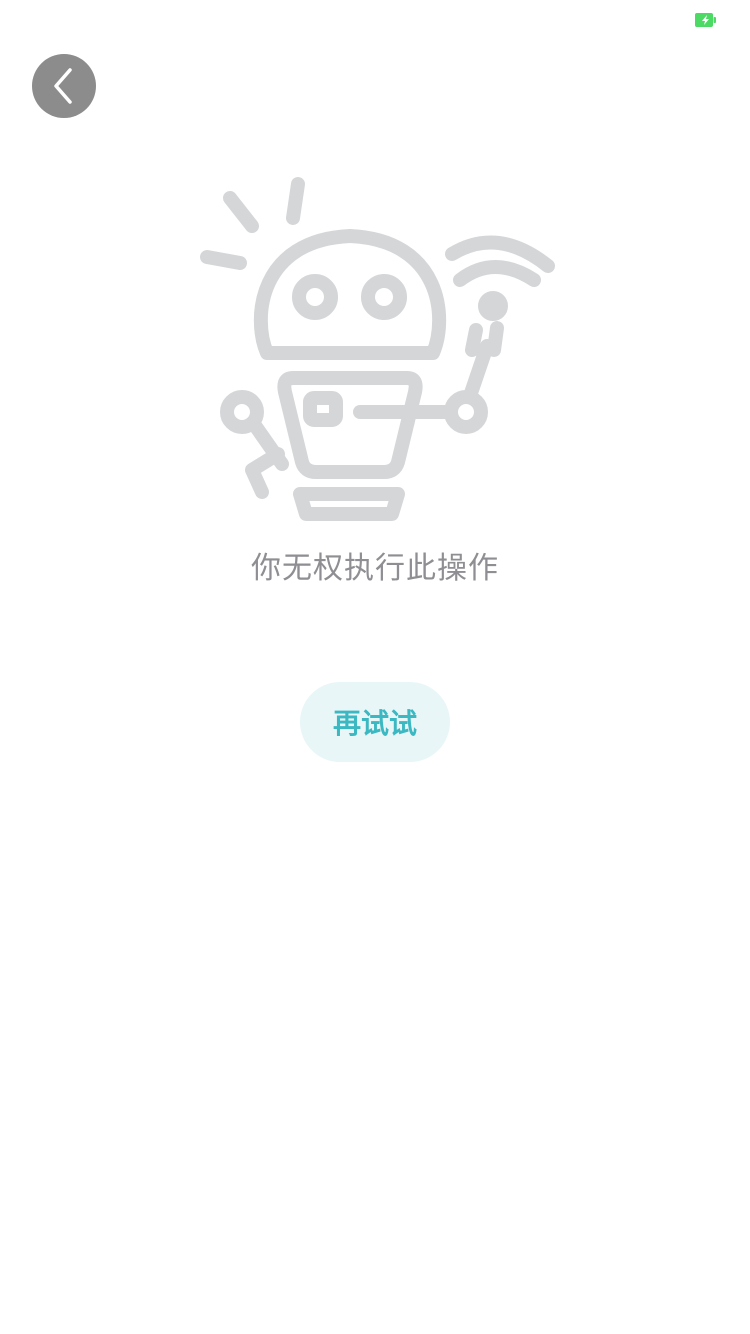 This screenshot has height=1334, width=750. I want to click on retry-button: 再试试, so click(375, 722).